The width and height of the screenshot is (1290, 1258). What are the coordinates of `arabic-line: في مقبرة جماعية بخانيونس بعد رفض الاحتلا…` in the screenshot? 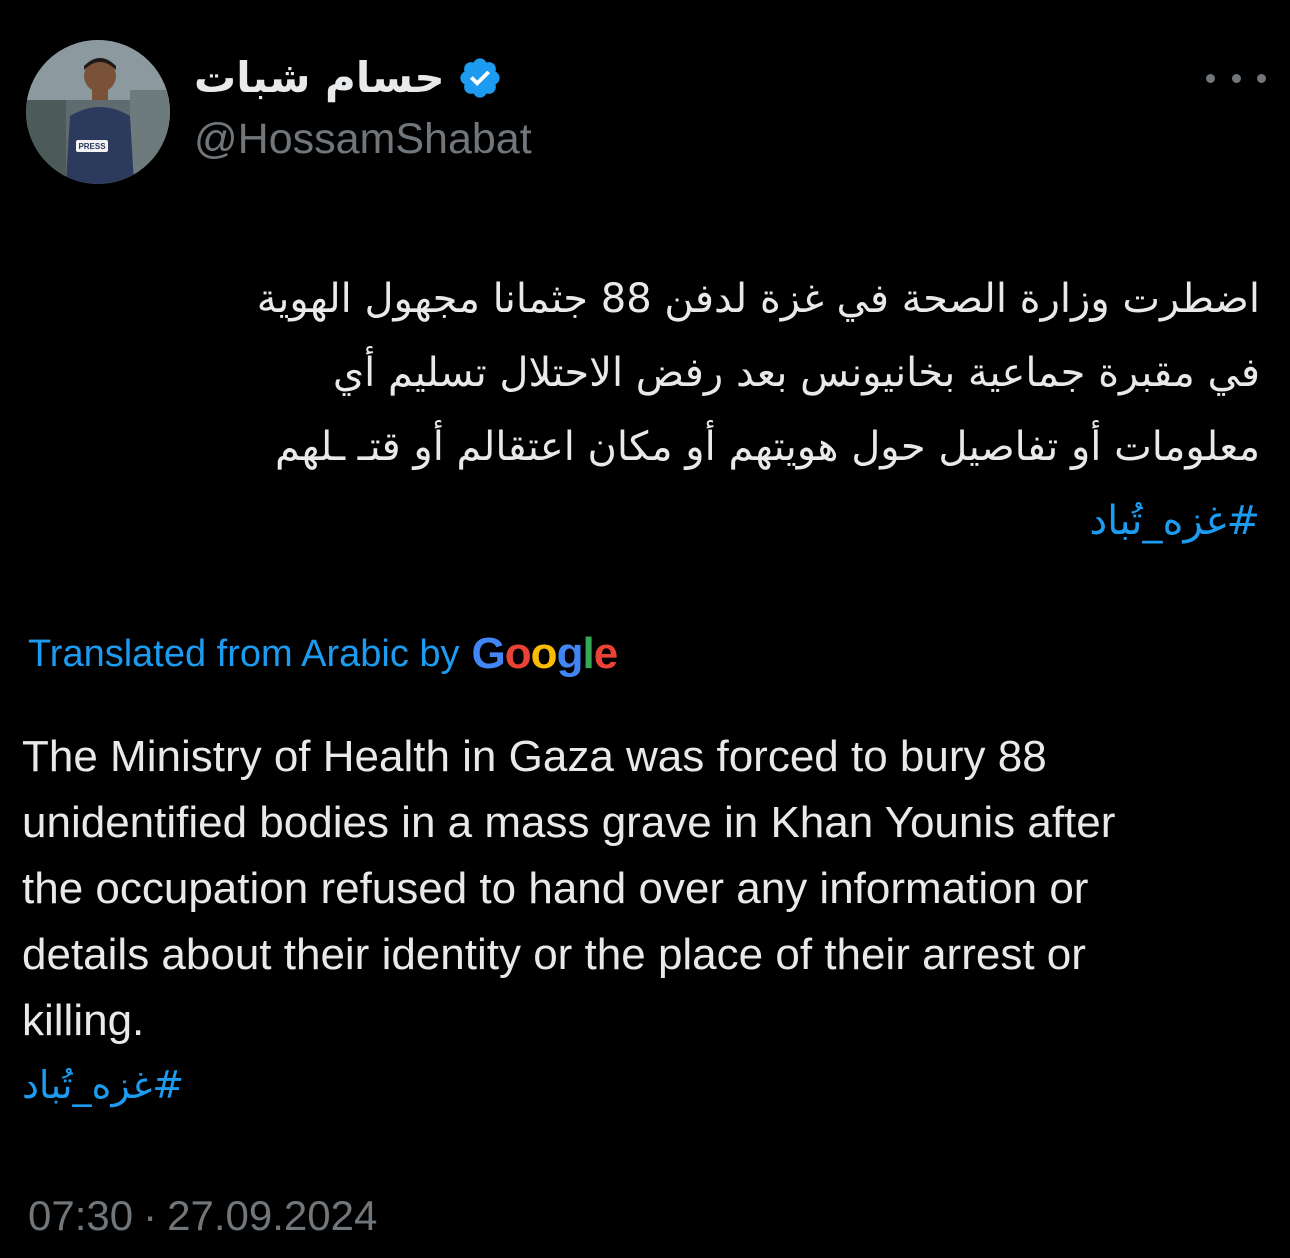 It's located at (796, 373).